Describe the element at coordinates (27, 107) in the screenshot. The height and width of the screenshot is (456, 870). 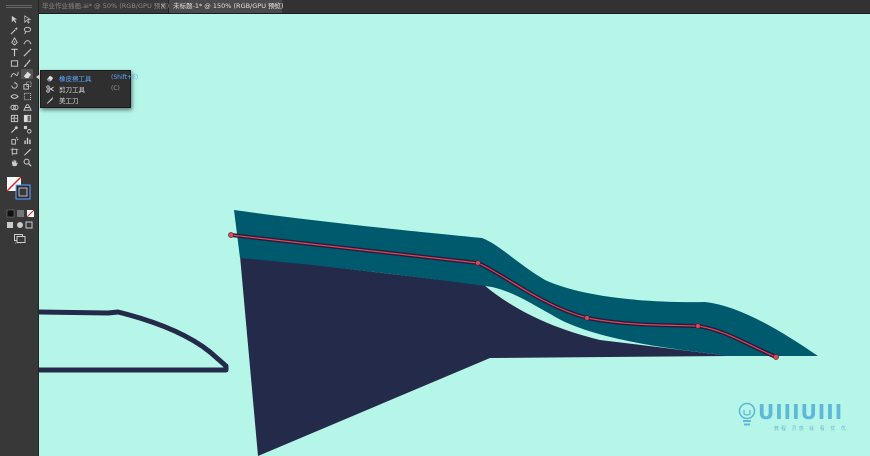
I see `perspective-grid-icon` at that location.